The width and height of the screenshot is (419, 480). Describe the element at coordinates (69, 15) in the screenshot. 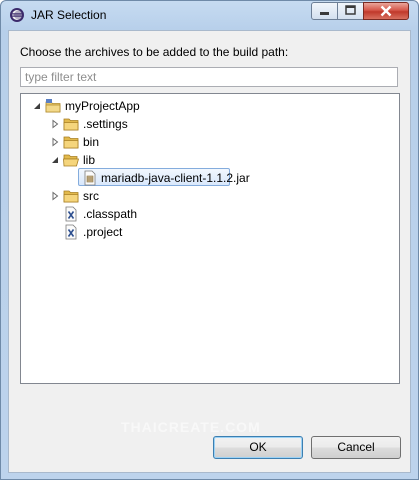

I see `window-title: JAR Selection` at that location.